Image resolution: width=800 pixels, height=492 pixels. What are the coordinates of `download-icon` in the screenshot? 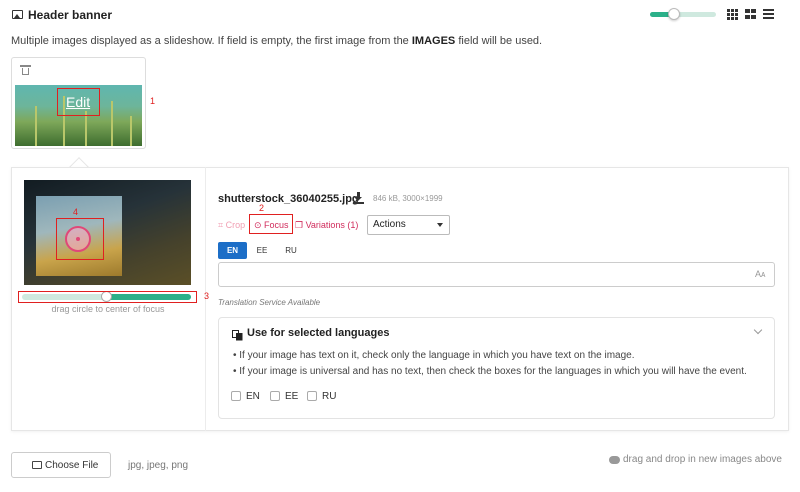 It's located at (358, 198).